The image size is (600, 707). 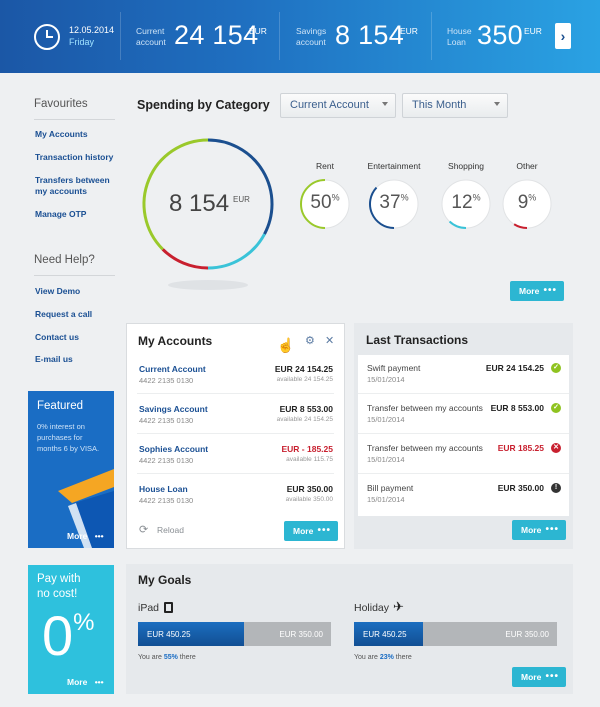 I want to click on sidebar-link-manage-otp: Manage OTP, so click(x=60, y=214).